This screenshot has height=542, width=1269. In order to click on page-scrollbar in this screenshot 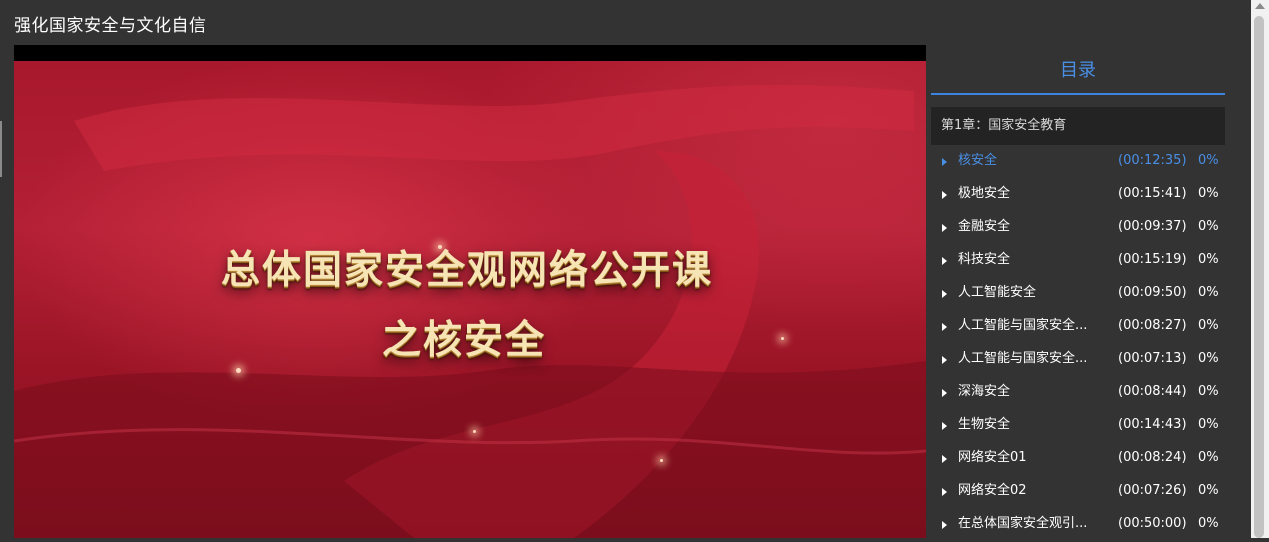, I will do `click(1260, 269)`.